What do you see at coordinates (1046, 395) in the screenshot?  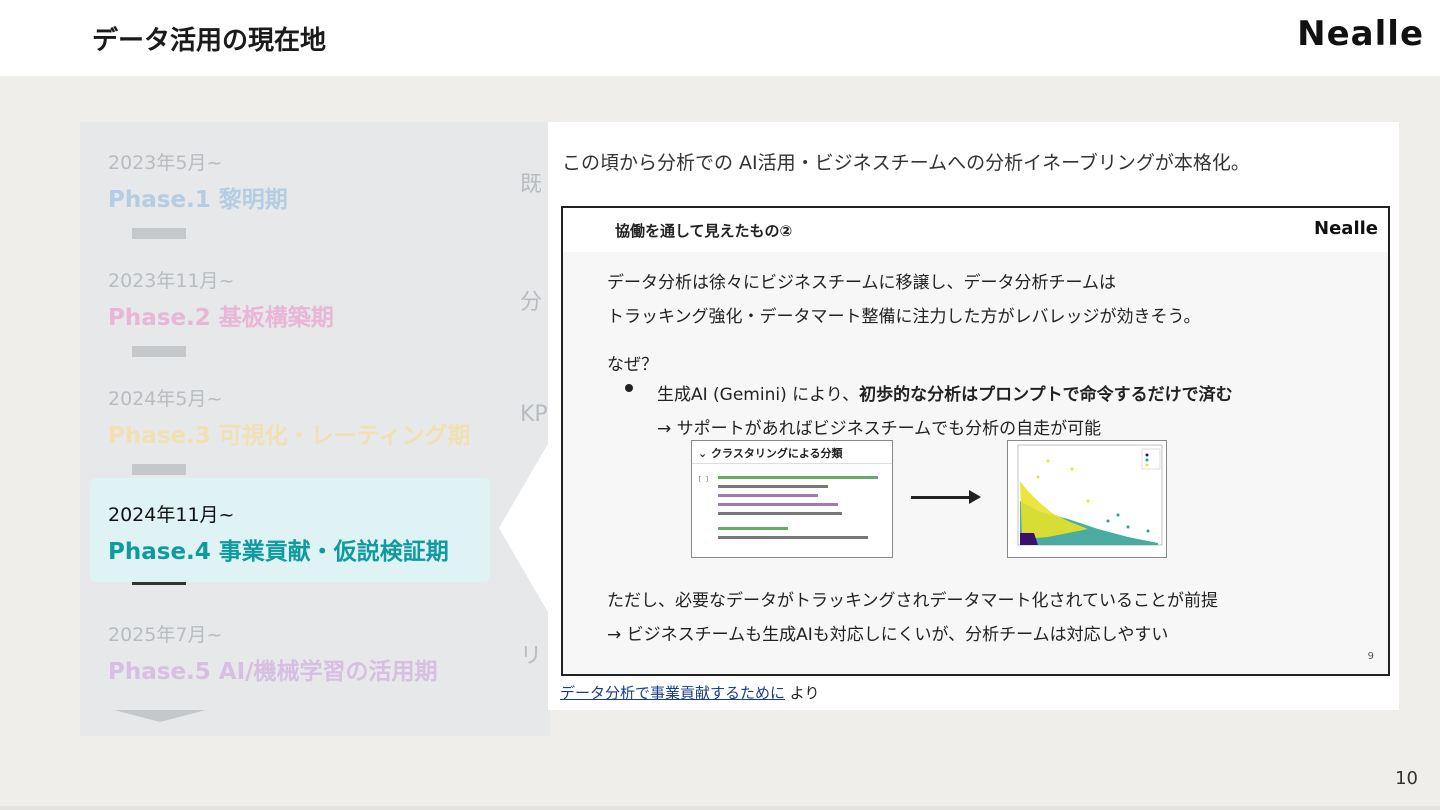 I see `bullet-text-bold: 初歩的な分析はプロンプトで命令するだけで済む` at bounding box center [1046, 395].